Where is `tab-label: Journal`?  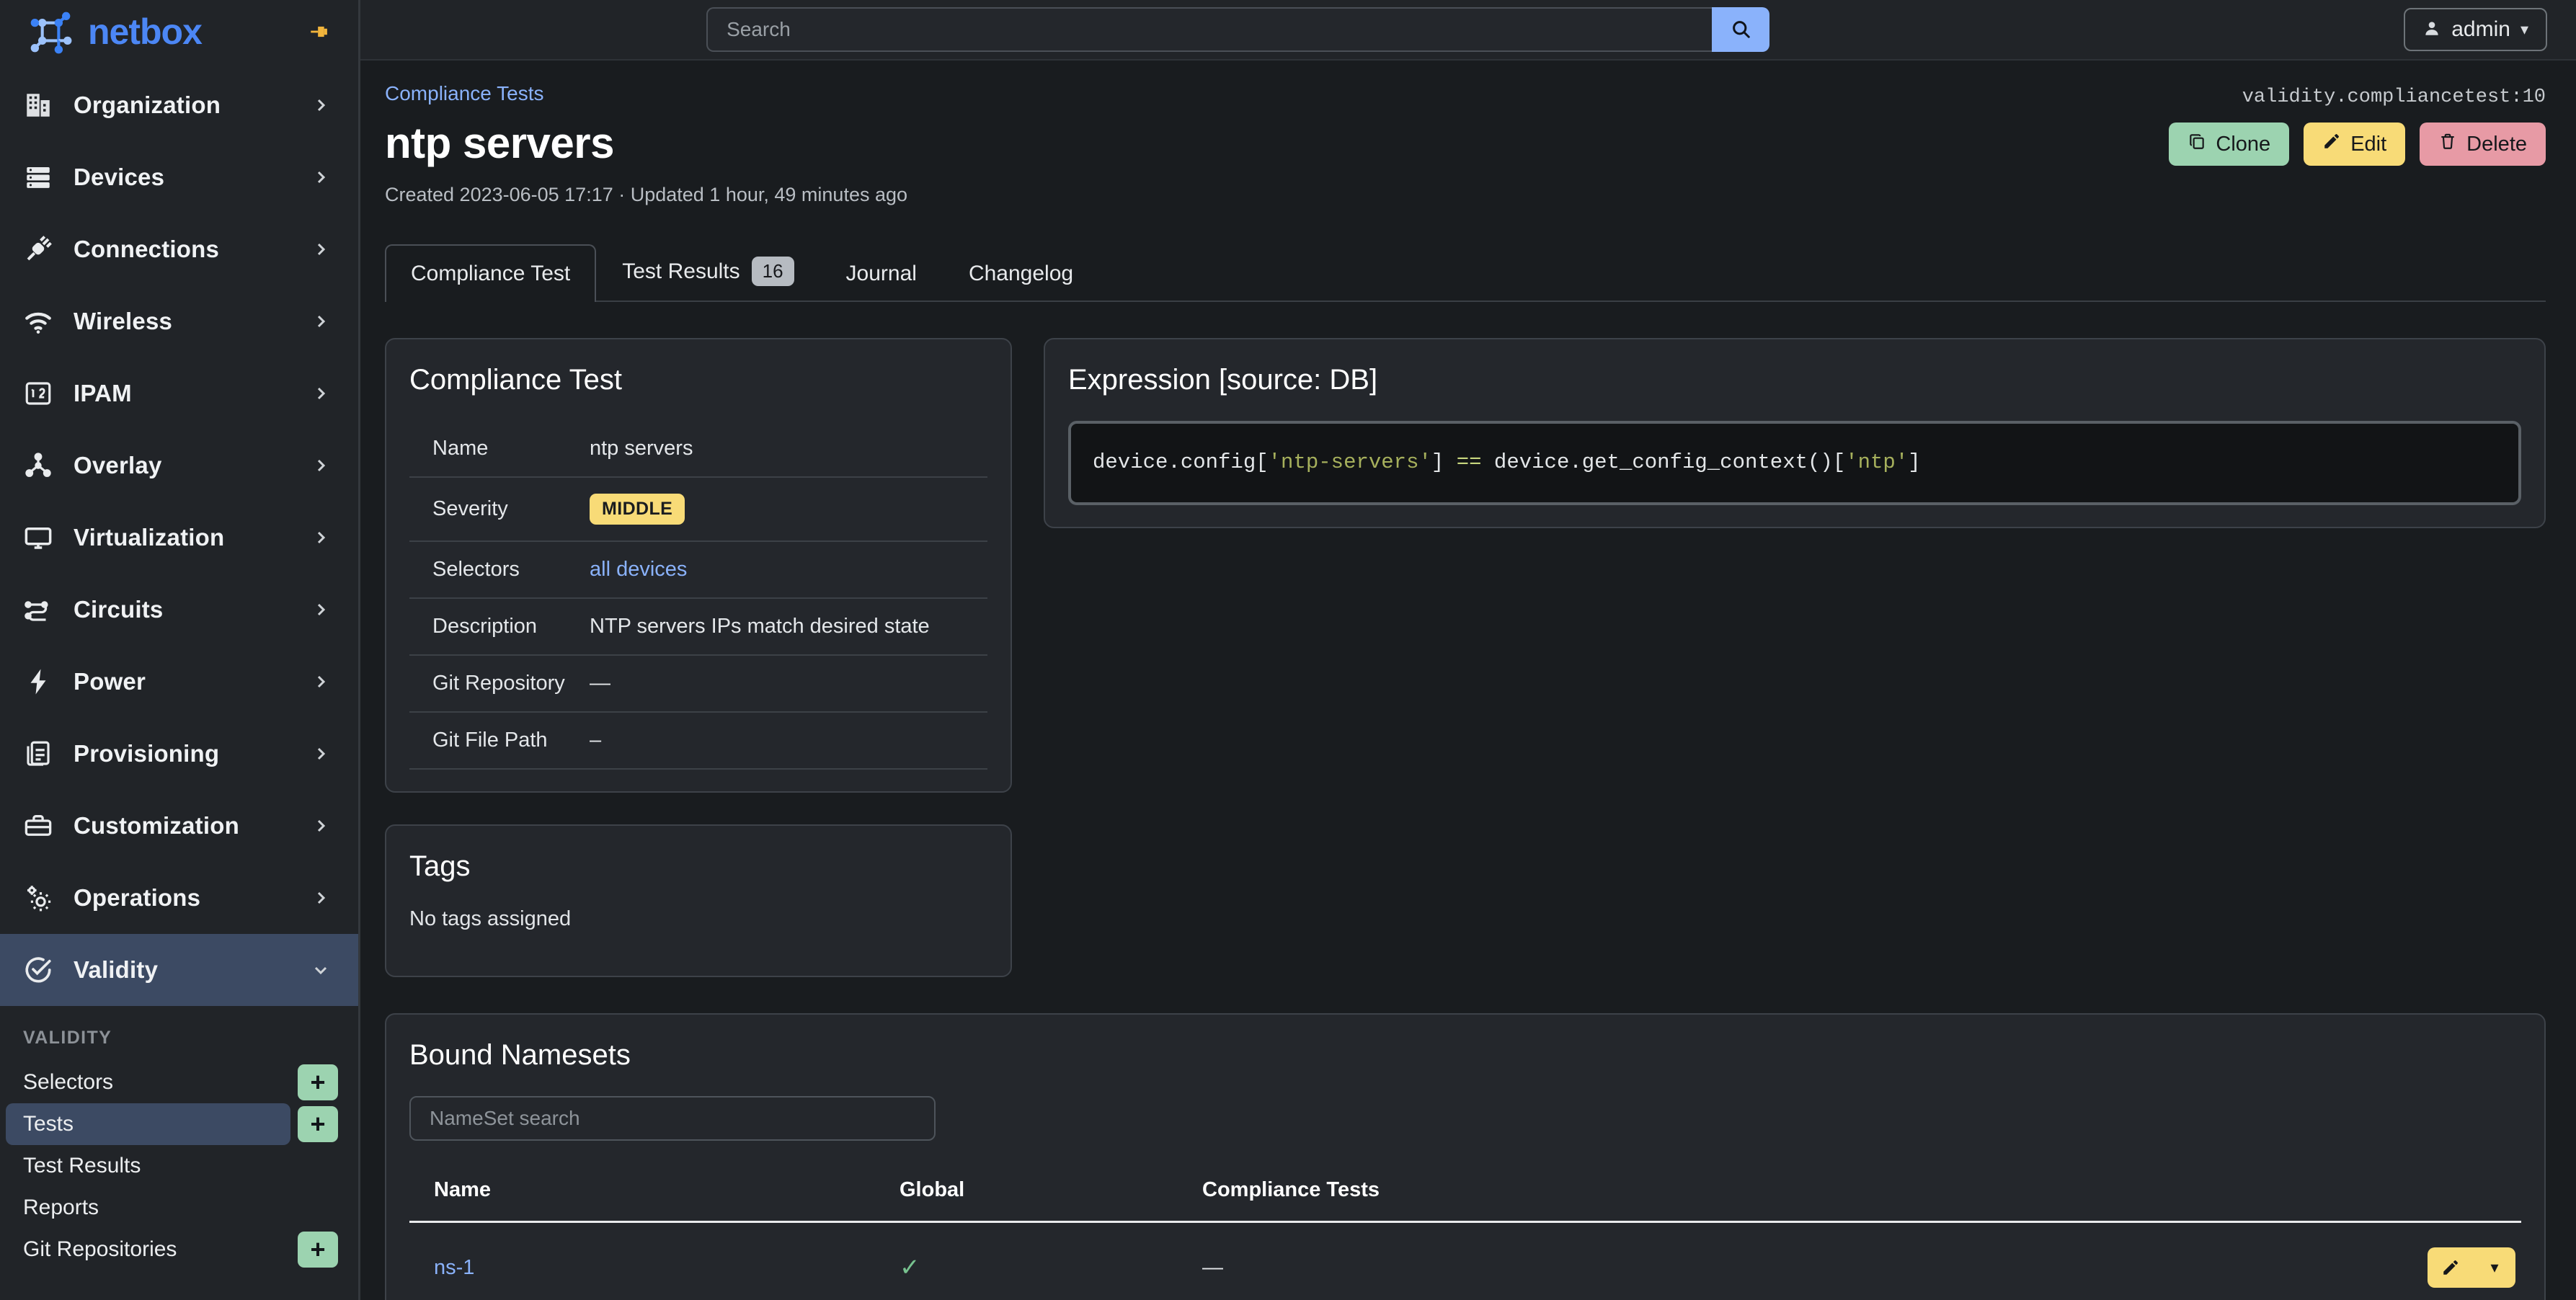 tab-label: Journal is located at coordinates (881, 273).